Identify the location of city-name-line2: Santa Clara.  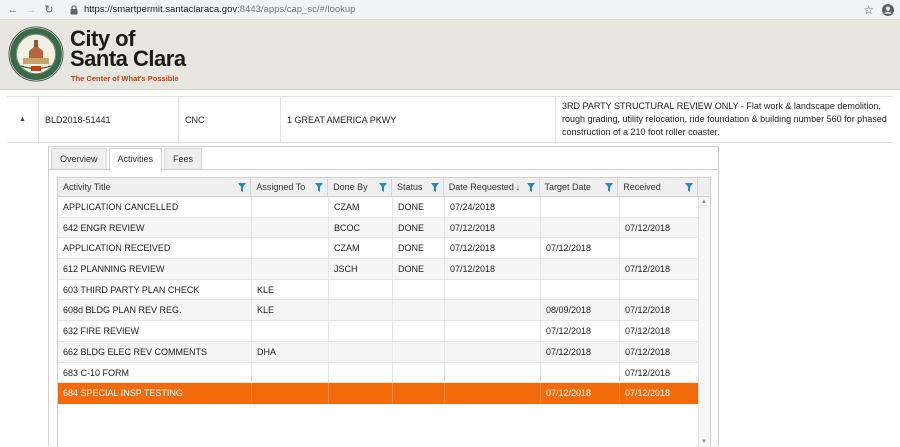
(128, 58).